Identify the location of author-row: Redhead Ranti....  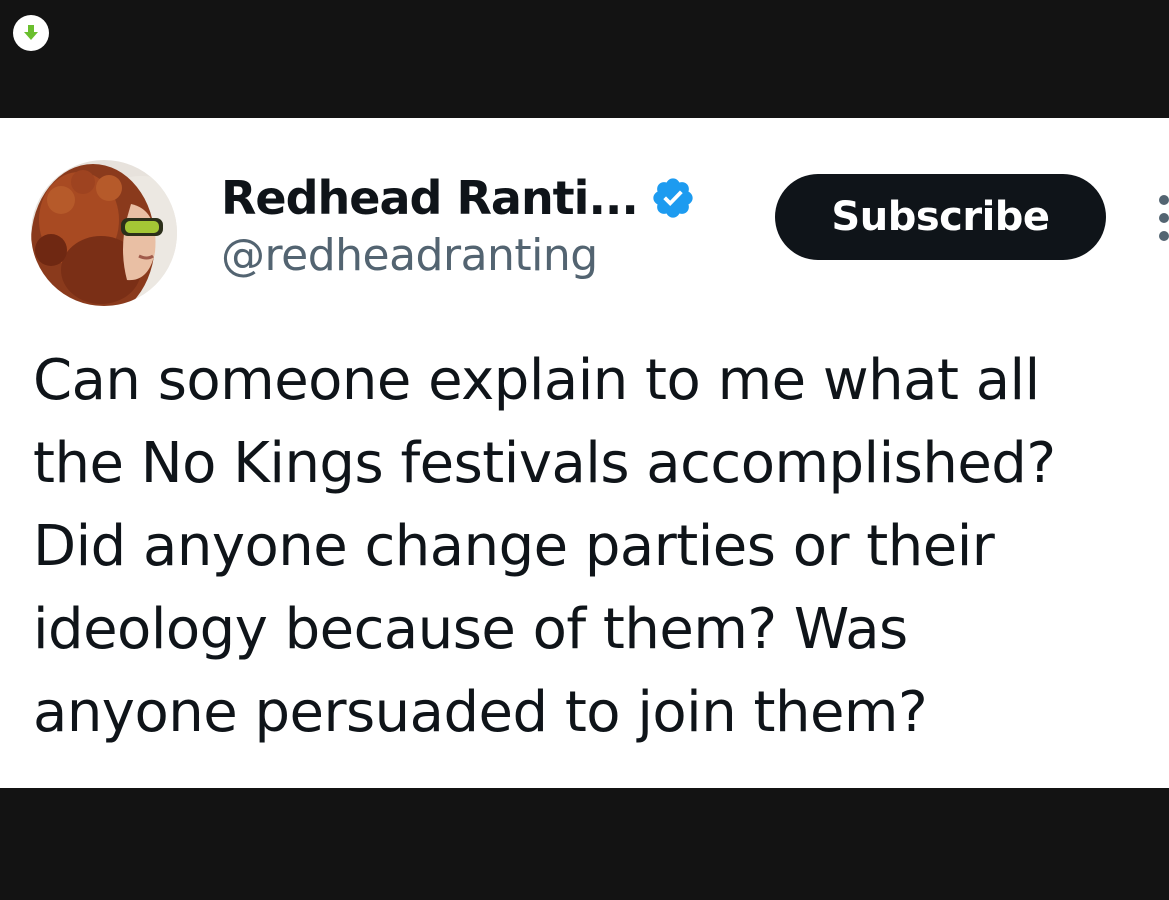
(458, 198).